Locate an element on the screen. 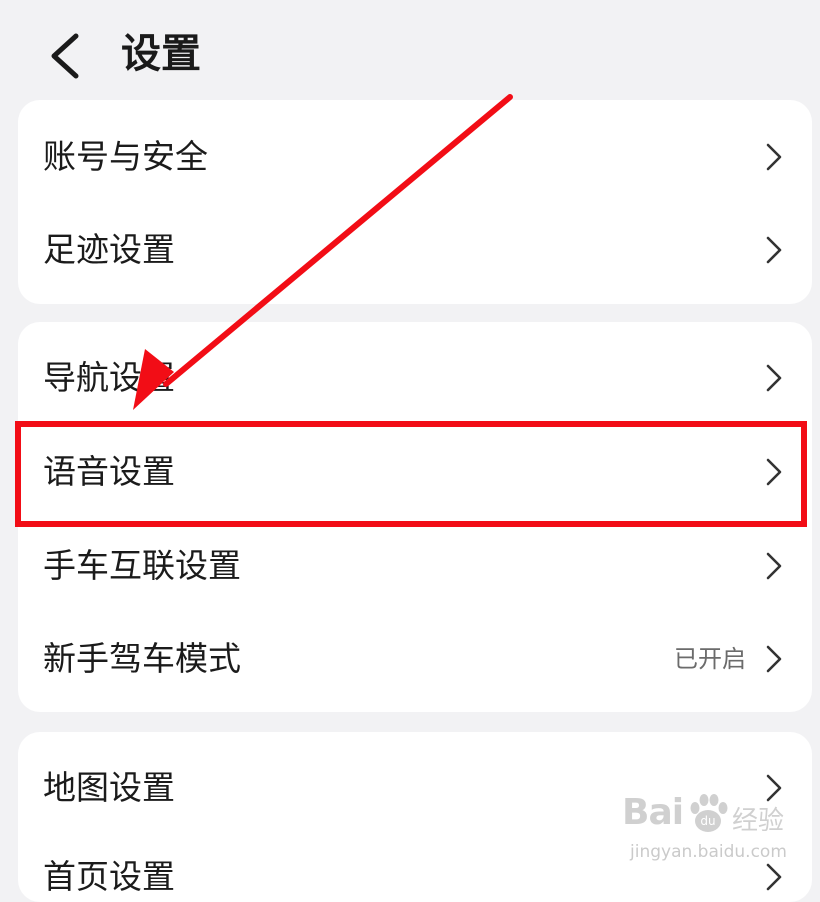 This screenshot has height=902, width=820. settings-item-label: 首页设置 is located at coordinates (109, 876).